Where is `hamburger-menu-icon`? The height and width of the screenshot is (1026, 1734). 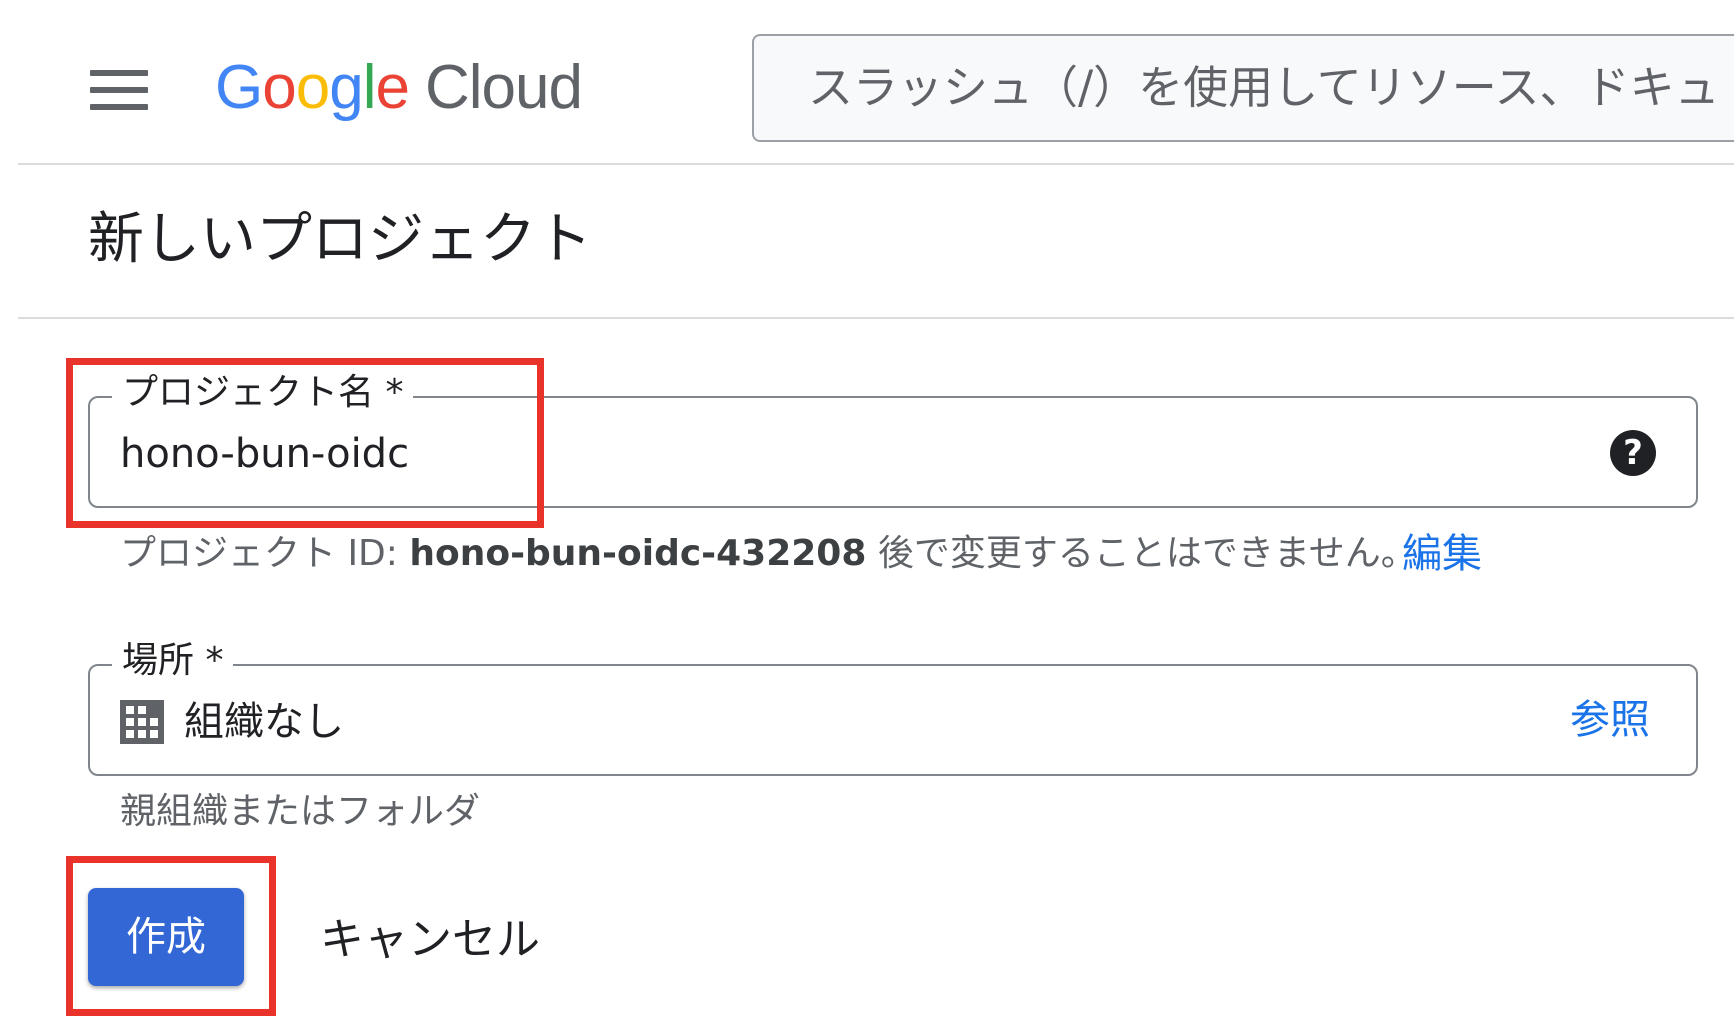 hamburger-menu-icon is located at coordinates (119, 90).